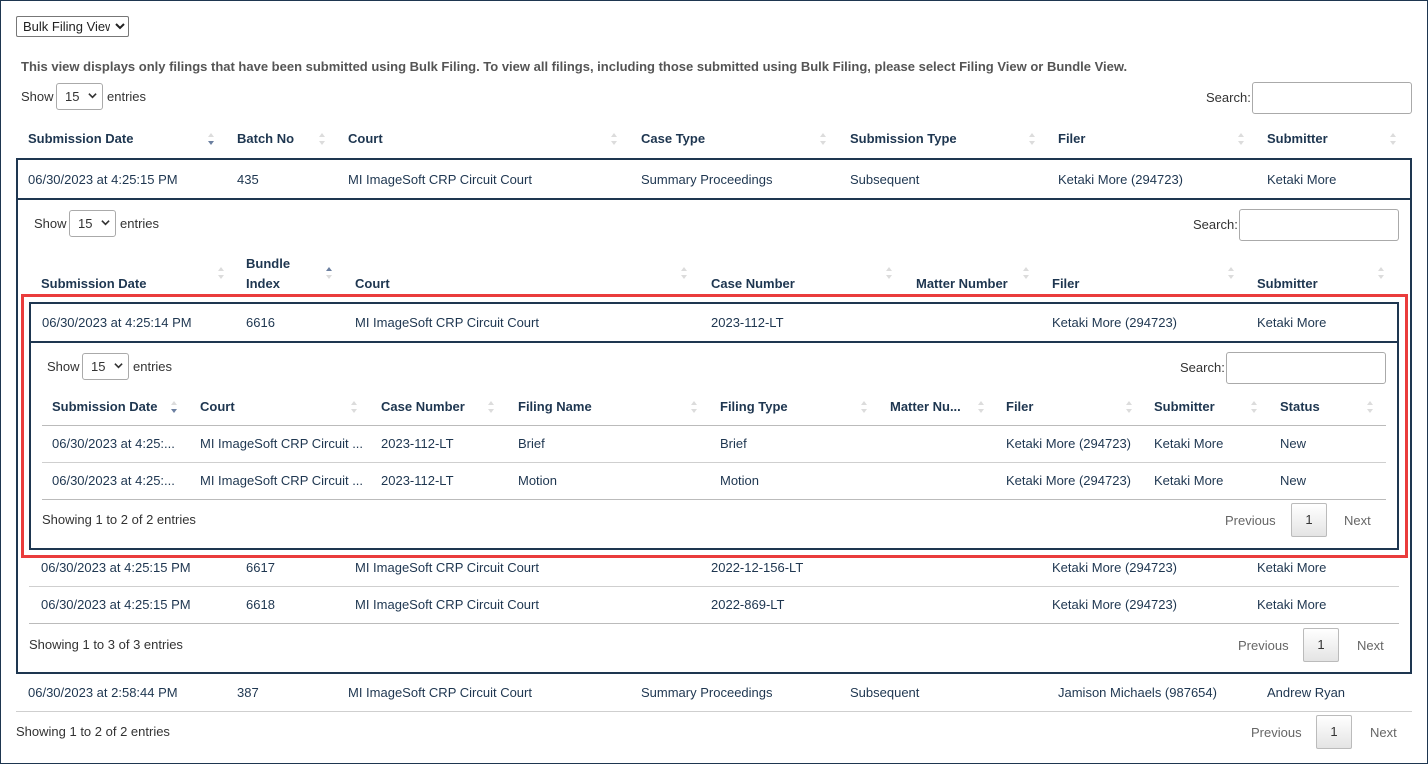 This screenshot has width=1428, height=764. I want to click on outer-cell: Ketaki More, so click(1302, 179).